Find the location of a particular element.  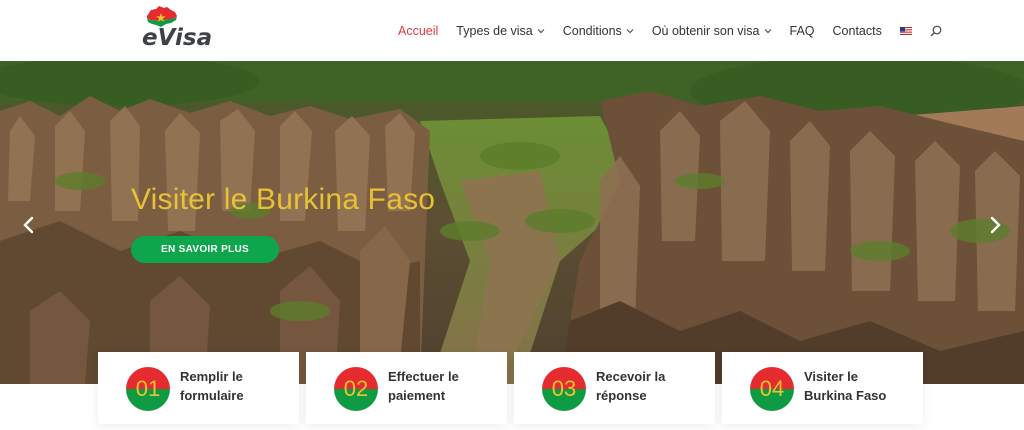

step-number-badge: 02 is located at coordinates (356, 389).